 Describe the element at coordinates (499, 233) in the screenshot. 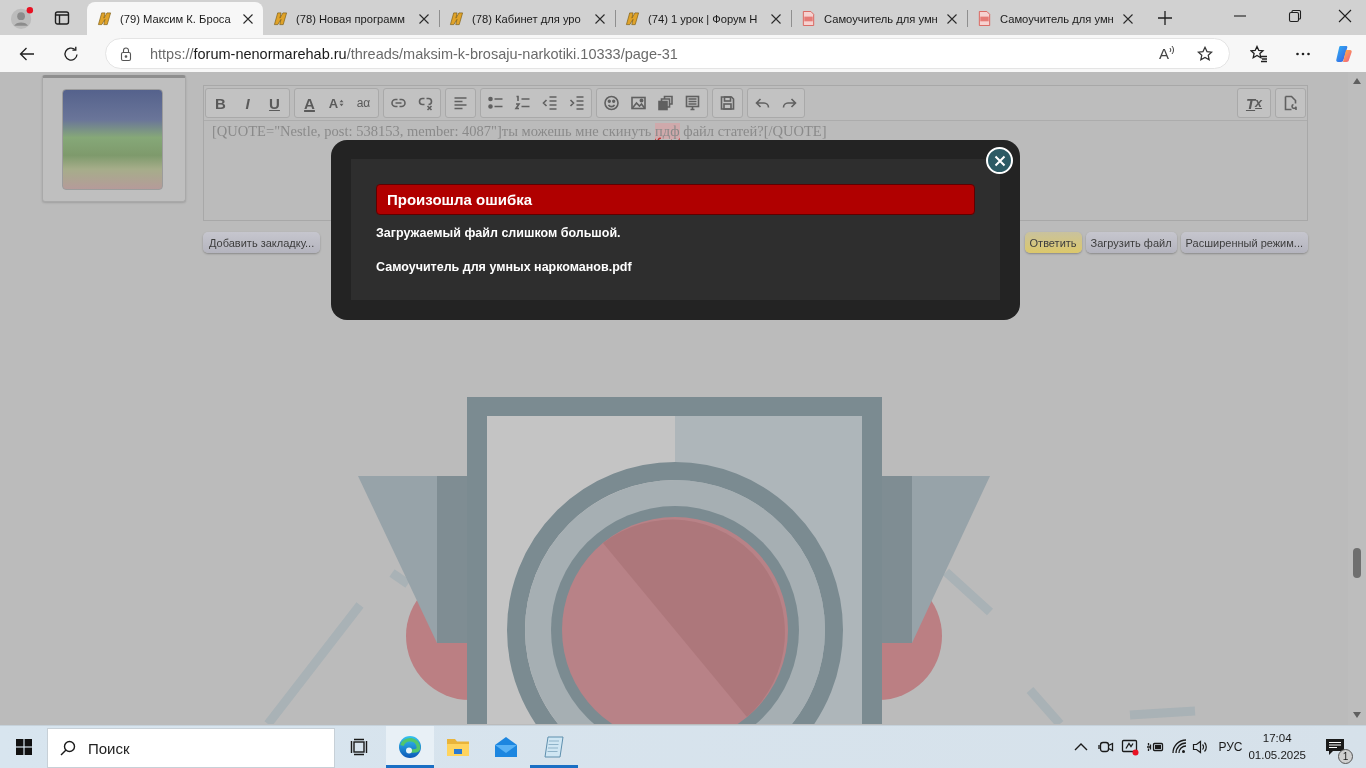

I see `error-message: Загружаемый файл слишком большой.` at that location.